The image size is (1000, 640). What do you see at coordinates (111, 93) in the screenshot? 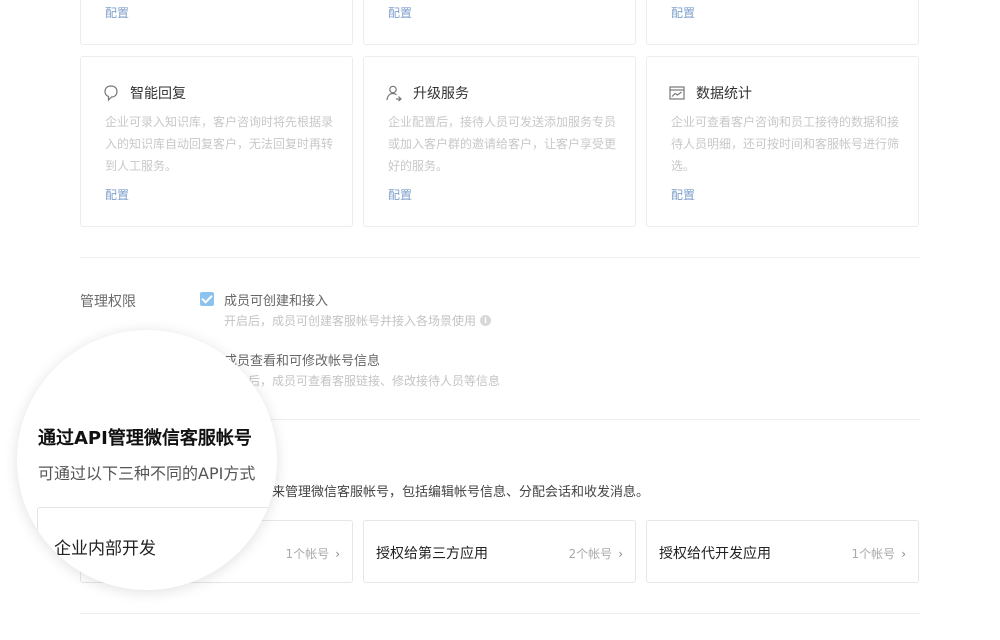
I see `chat-bubble-icon` at bounding box center [111, 93].